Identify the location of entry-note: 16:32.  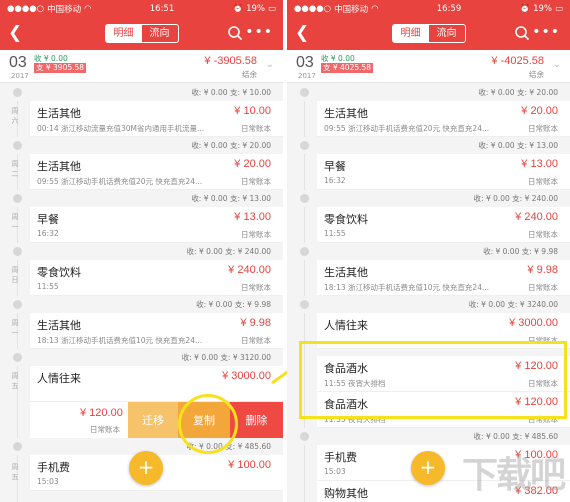
(48, 233).